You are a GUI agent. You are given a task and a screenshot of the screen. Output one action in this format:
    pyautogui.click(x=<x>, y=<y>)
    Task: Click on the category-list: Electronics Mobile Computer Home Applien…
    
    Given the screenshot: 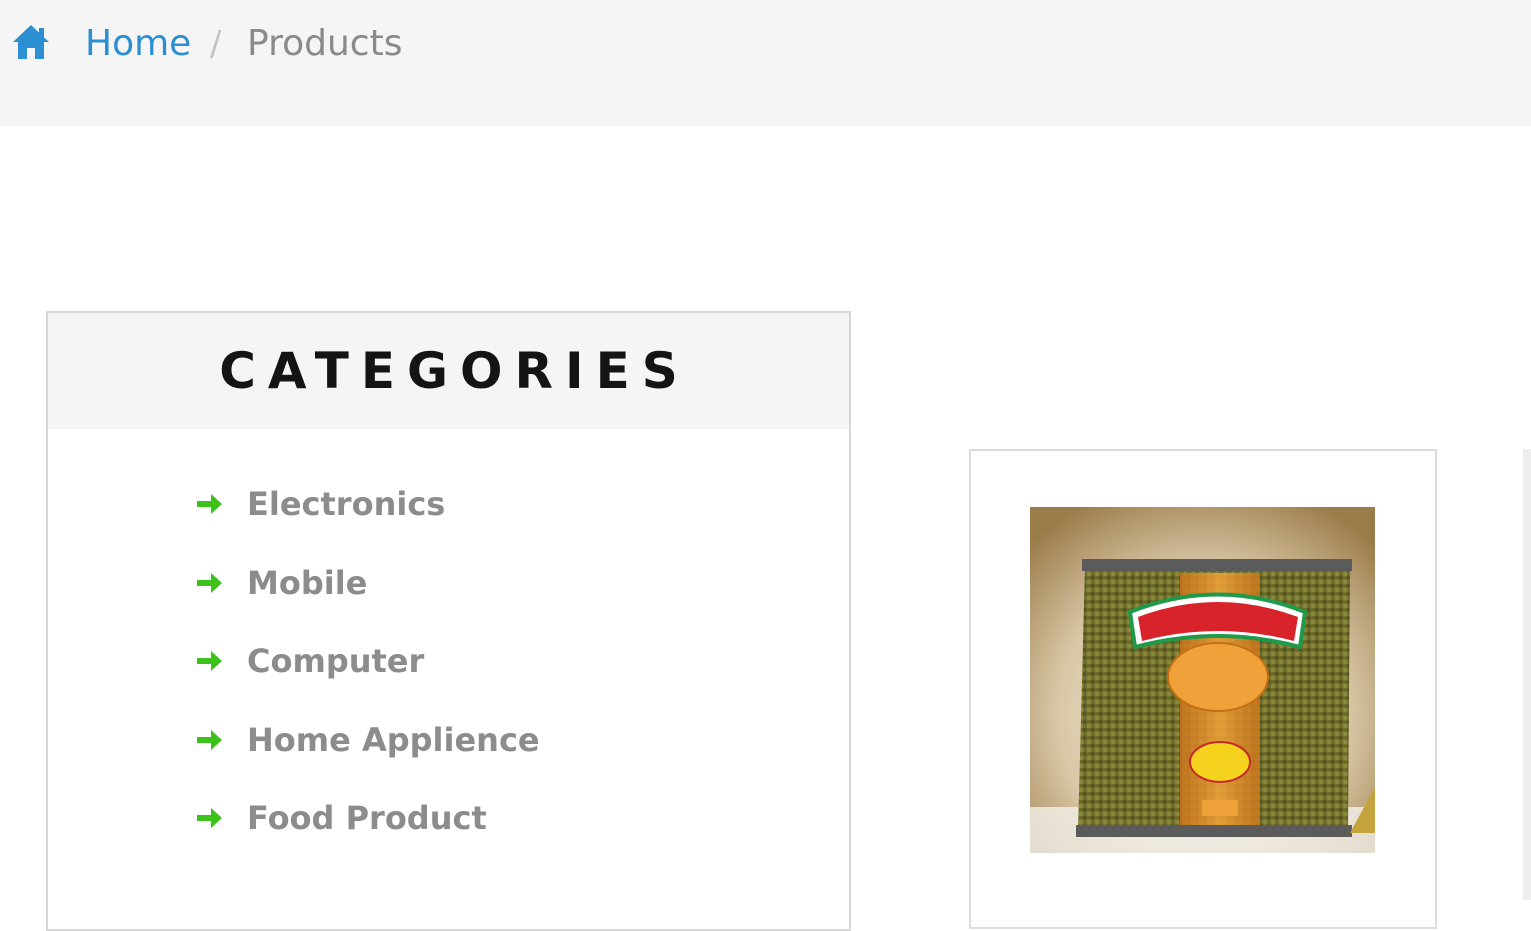 What is the action you would take?
    pyautogui.click(x=367, y=690)
    